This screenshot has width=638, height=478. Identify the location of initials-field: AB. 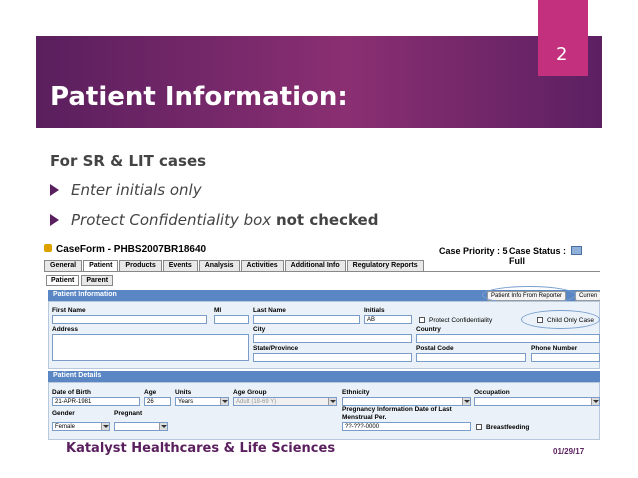
(388, 319).